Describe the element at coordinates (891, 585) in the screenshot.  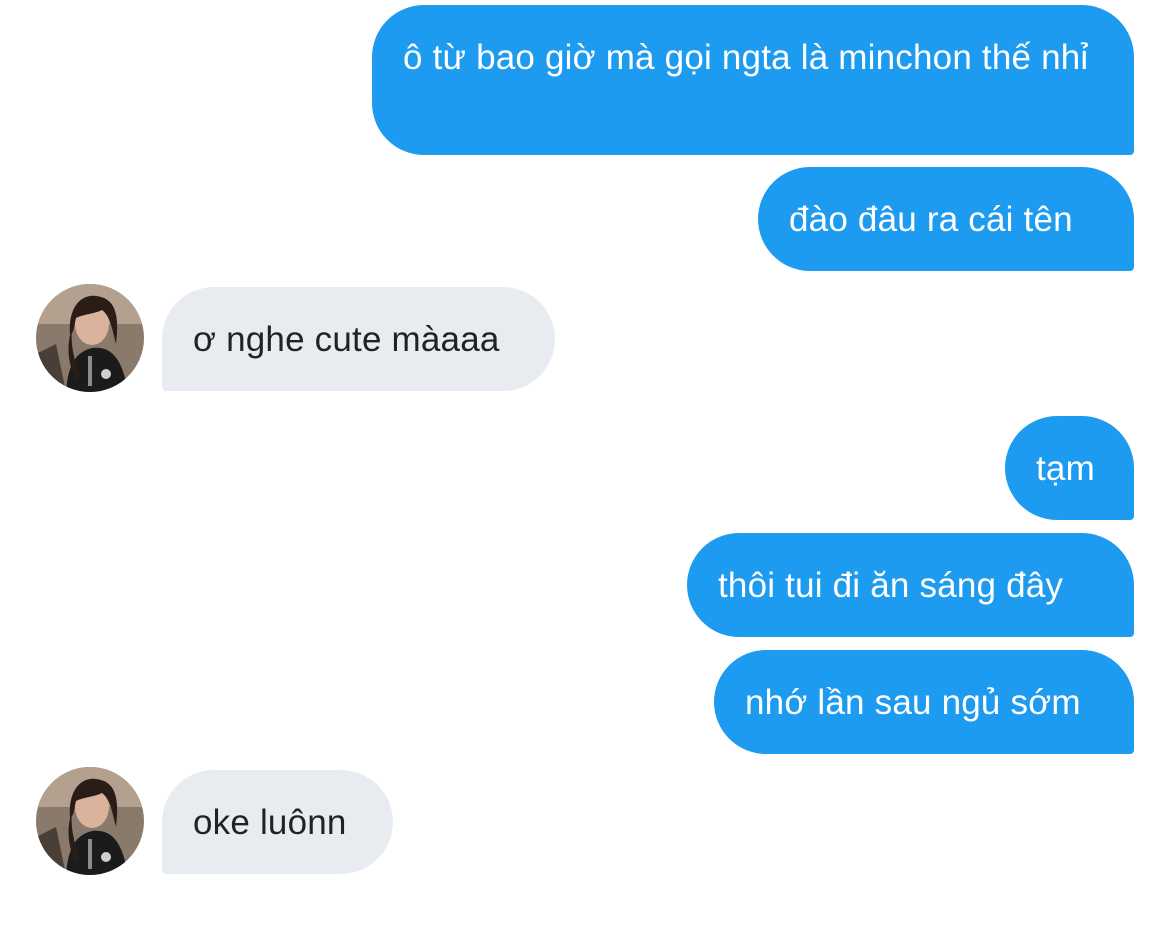
I see `message-text: thôi tui đi ăn sáng đây` at that location.